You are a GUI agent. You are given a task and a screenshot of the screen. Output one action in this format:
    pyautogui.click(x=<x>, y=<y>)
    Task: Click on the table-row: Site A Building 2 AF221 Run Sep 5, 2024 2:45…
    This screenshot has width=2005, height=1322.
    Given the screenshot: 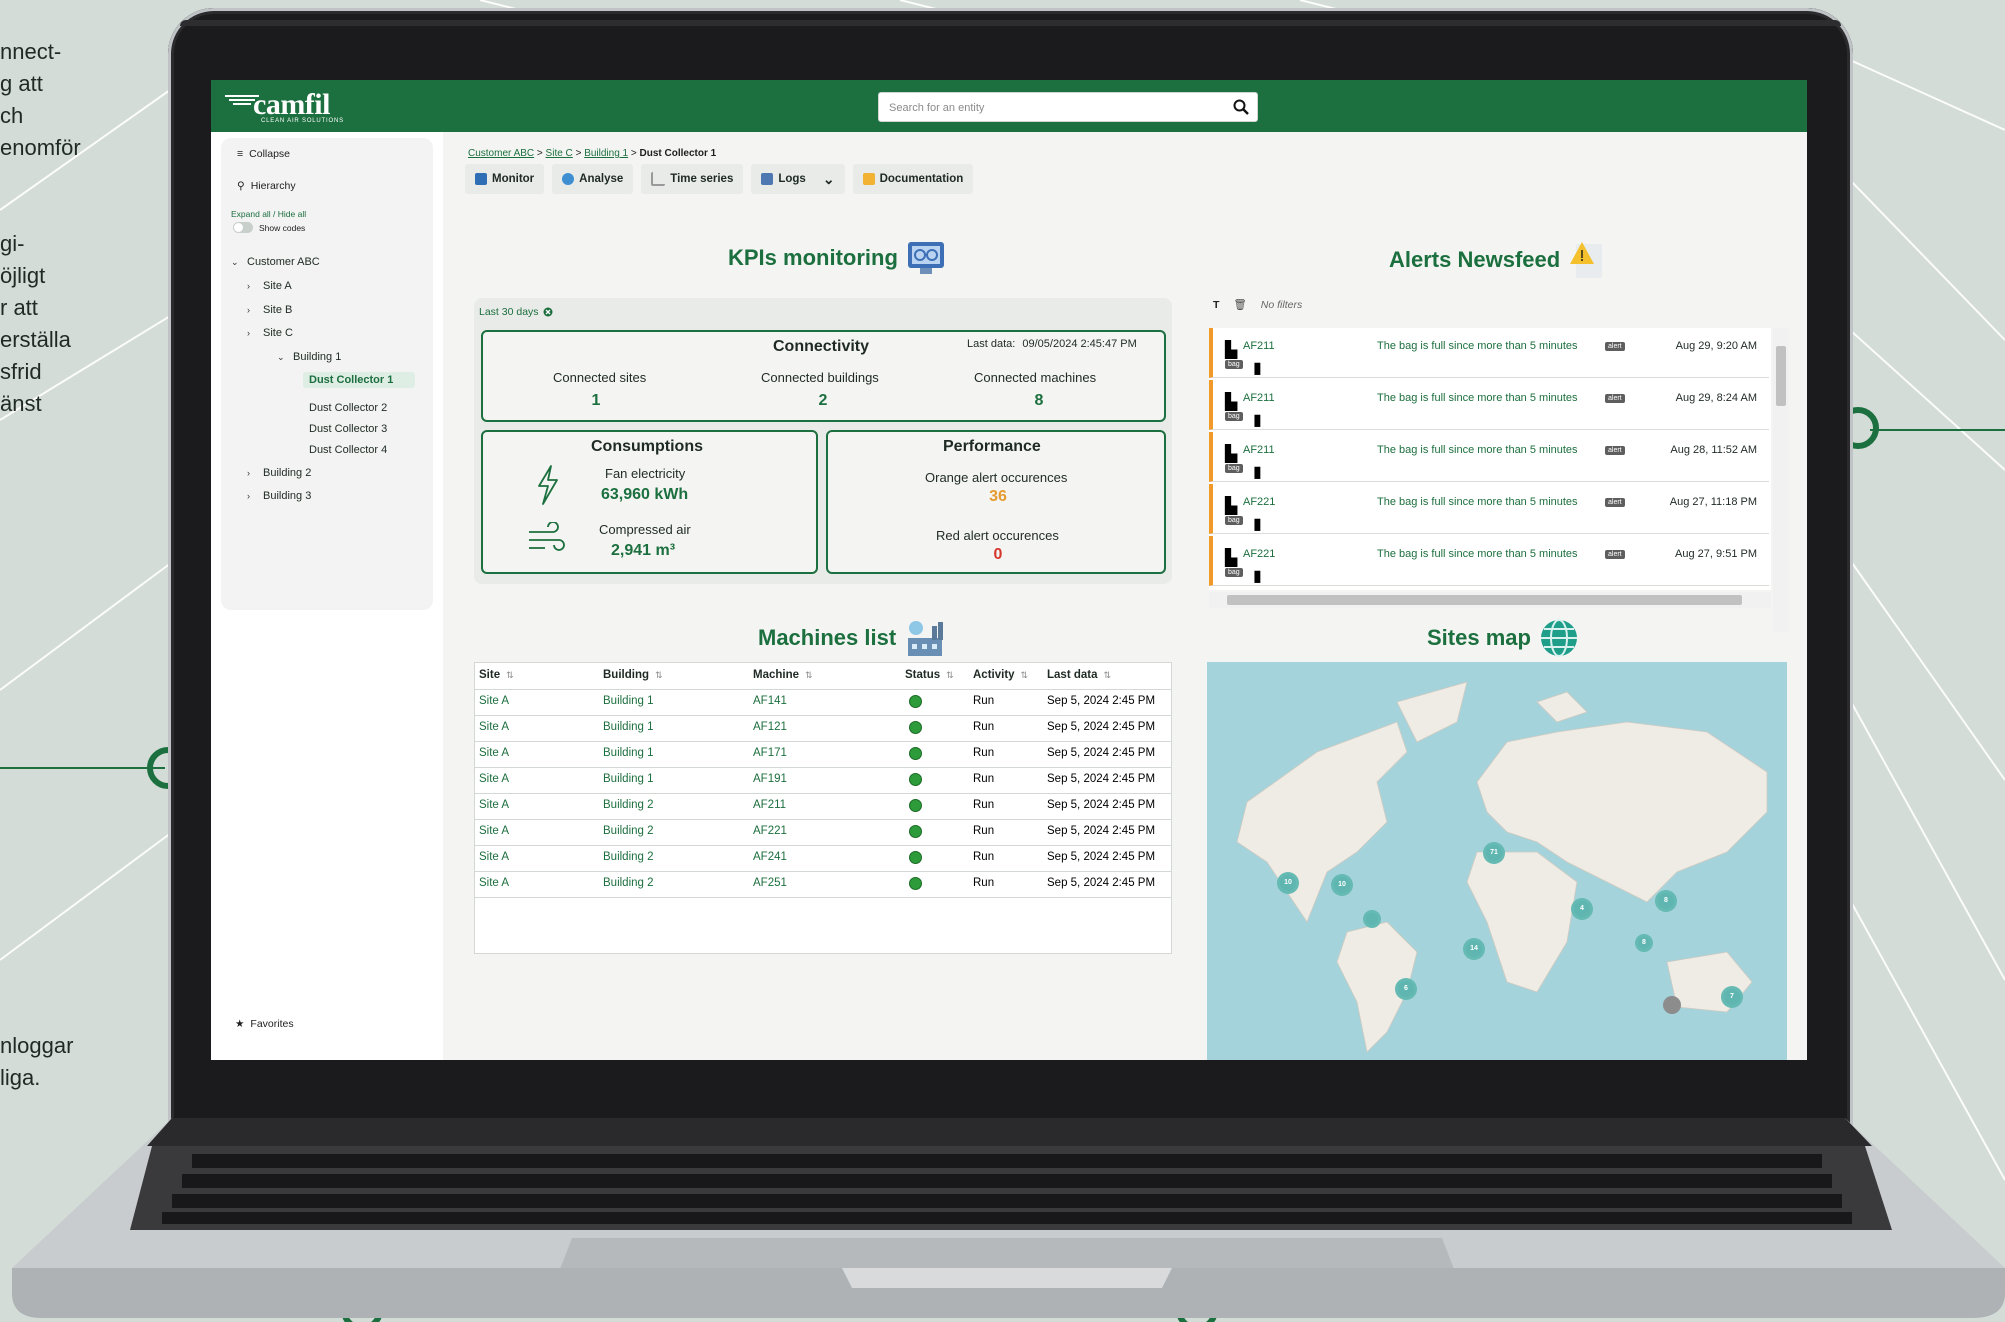 What is the action you would take?
    pyautogui.click(x=823, y=832)
    